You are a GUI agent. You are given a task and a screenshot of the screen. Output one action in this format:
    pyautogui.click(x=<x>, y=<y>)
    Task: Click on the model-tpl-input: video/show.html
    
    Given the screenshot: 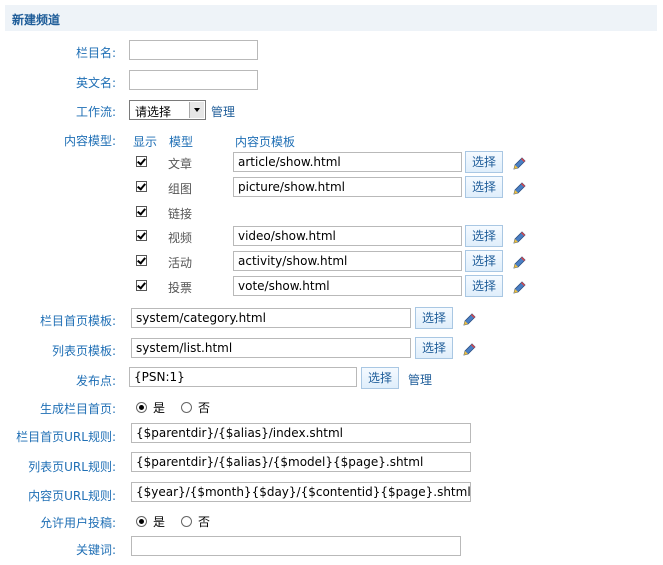 What is the action you would take?
    pyautogui.click(x=347, y=236)
    